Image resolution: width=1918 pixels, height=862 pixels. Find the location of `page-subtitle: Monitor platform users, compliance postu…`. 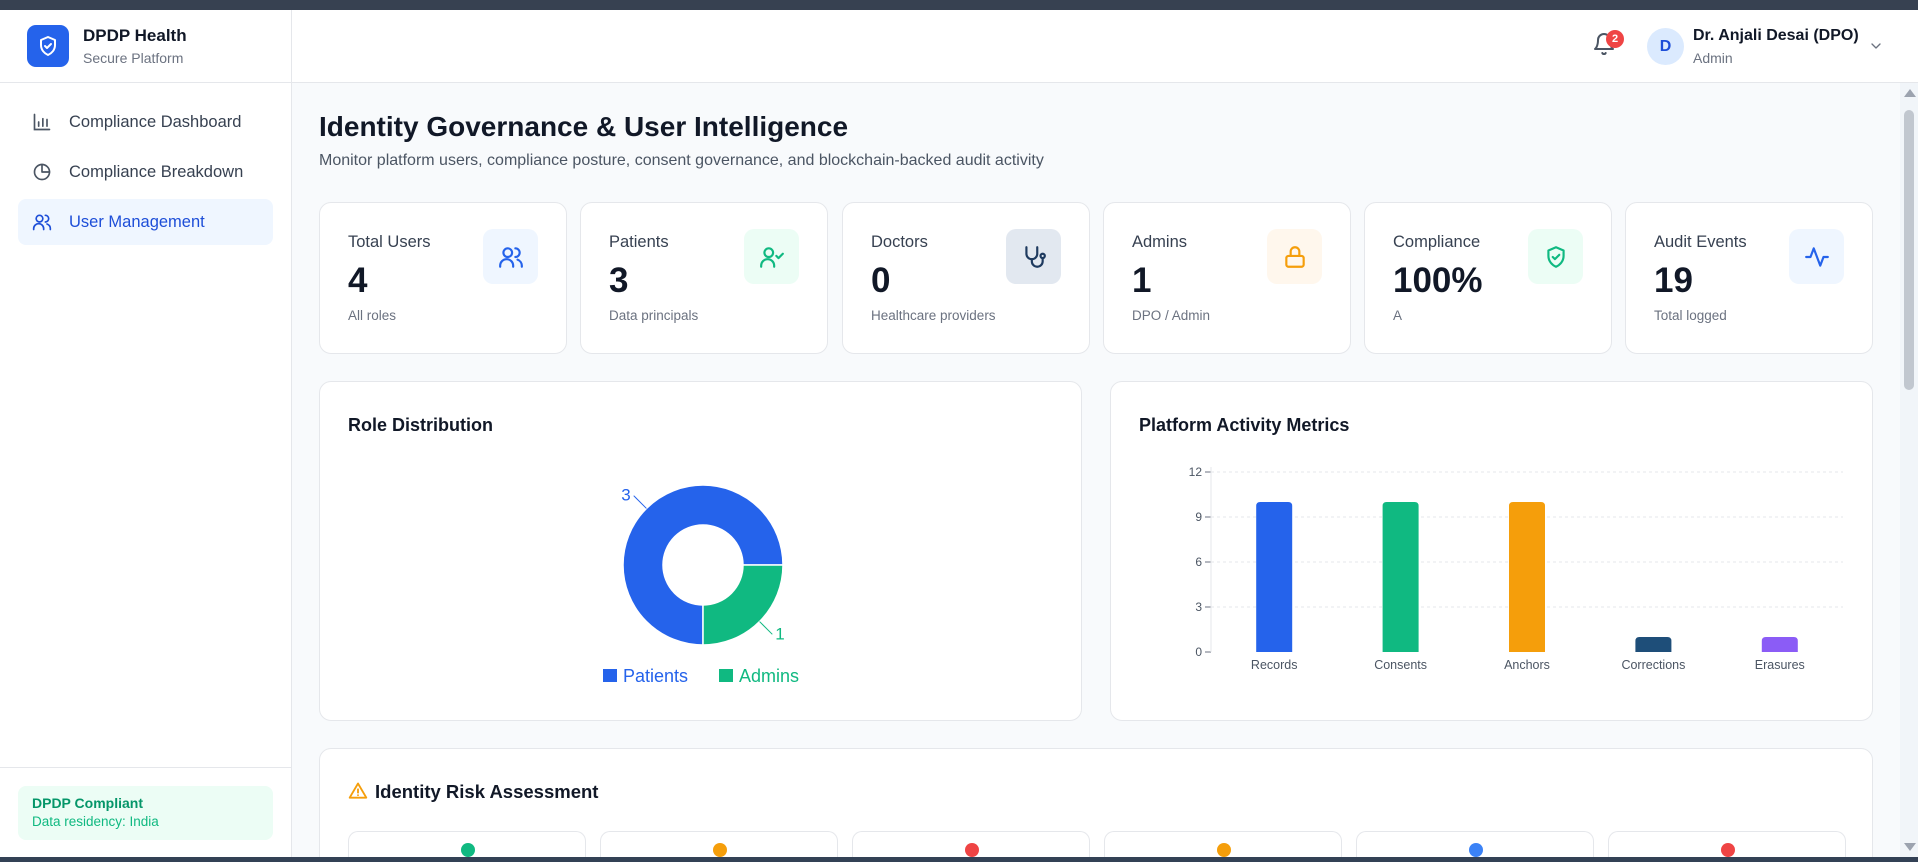

page-subtitle: Monitor platform users, compliance postu… is located at coordinates (681, 160).